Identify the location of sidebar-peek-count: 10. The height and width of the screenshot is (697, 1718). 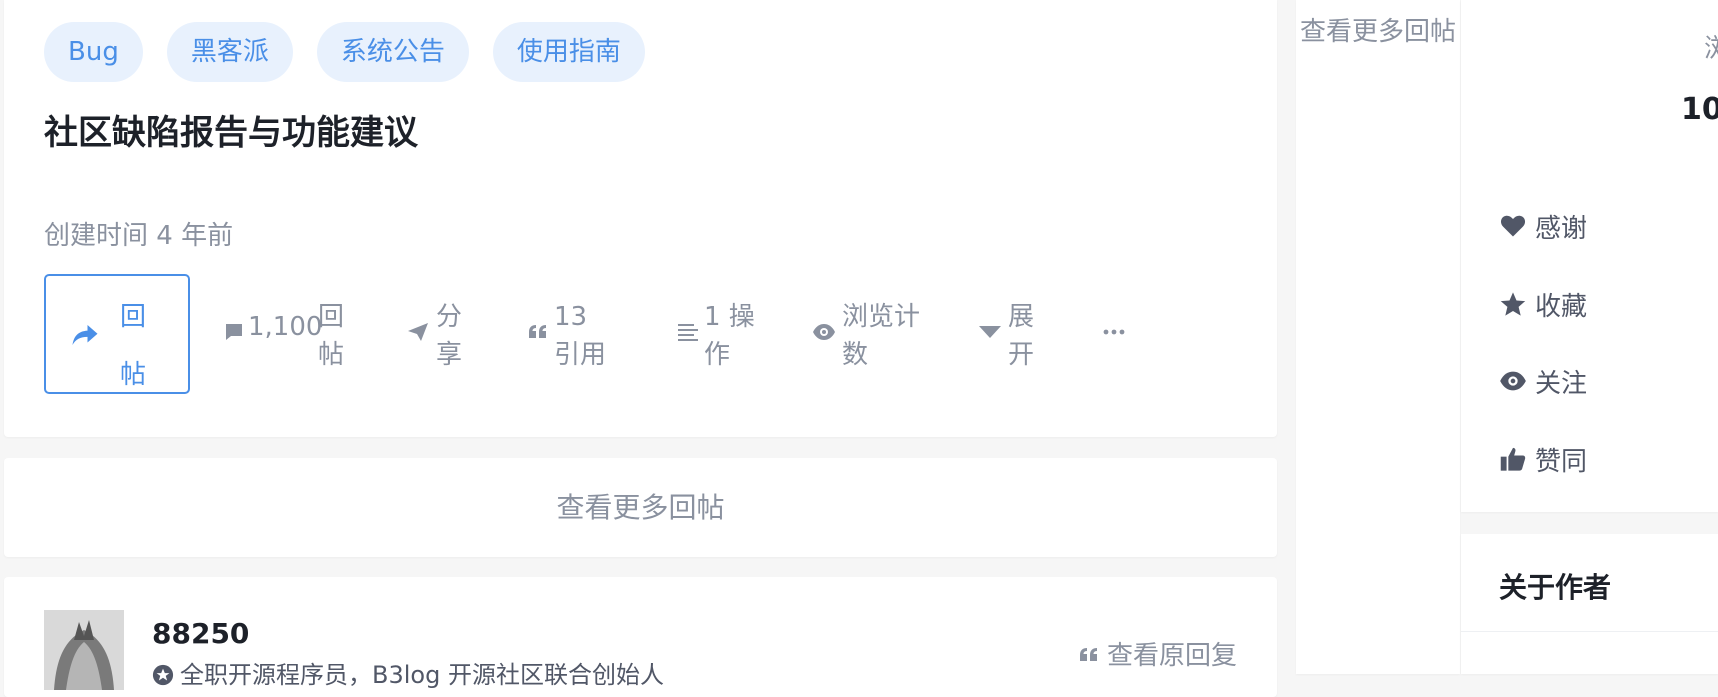
(1699, 109).